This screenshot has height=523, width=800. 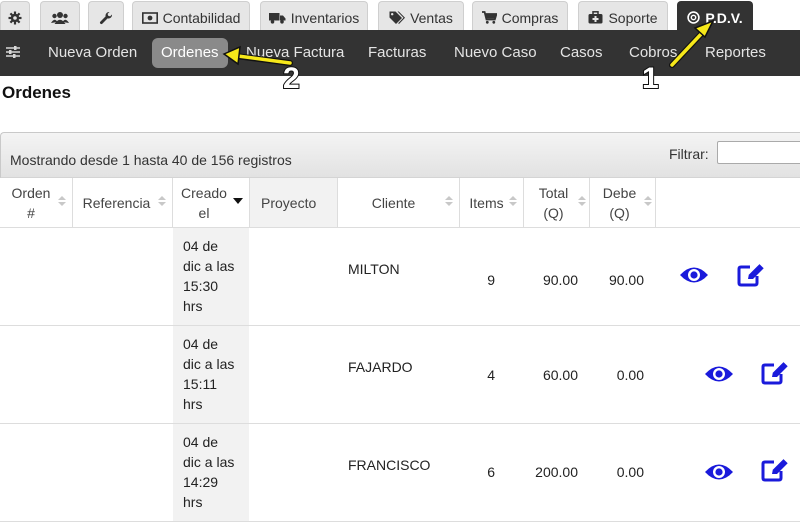 I want to click on top-tab-bar: Contabilidad Inventarios Ventas Compras, so click(x=400, y=15).